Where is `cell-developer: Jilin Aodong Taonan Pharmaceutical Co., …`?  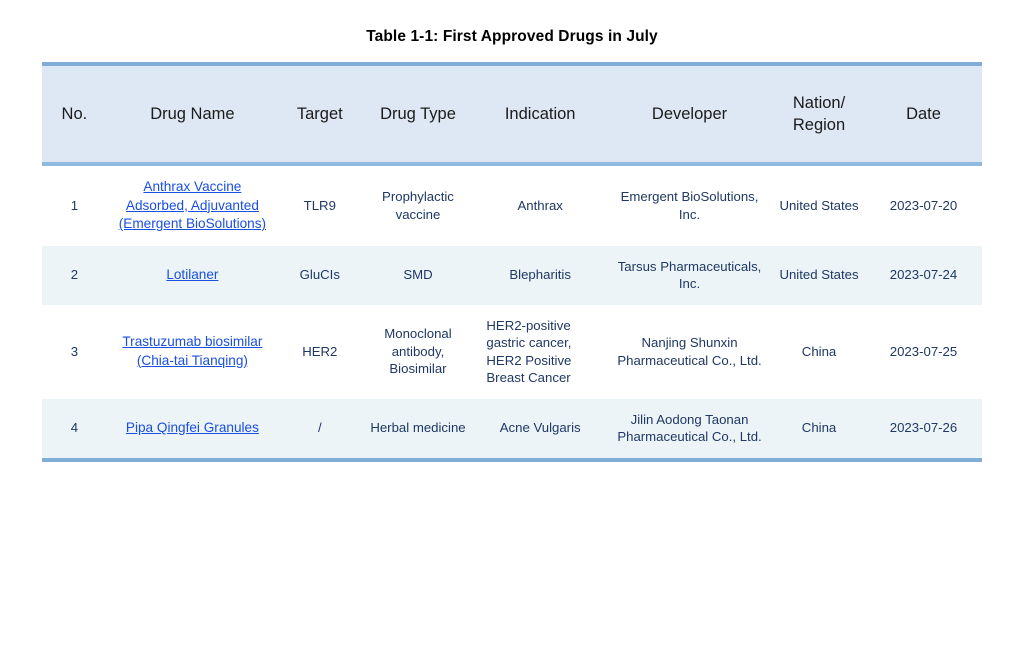 cell-developer: Jilin Aodong Taonan Pharmaceutical Co., … is located at coordinates (689, 428).